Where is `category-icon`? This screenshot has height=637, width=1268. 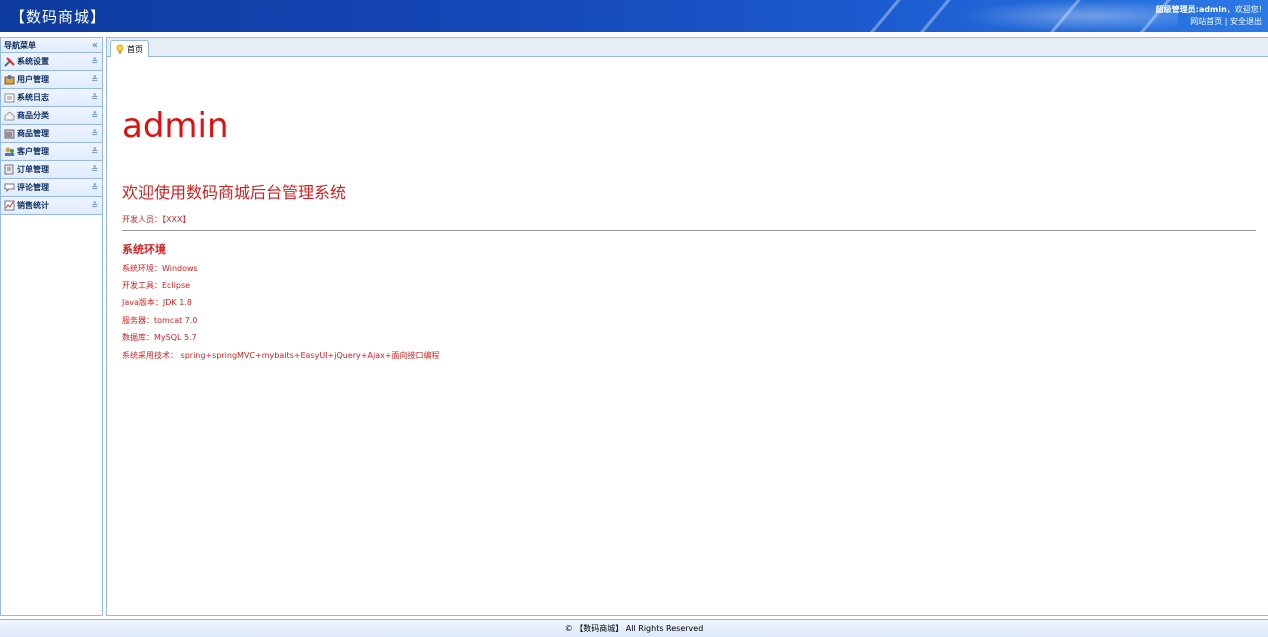 category-icon is located at coordinates (9, 115).